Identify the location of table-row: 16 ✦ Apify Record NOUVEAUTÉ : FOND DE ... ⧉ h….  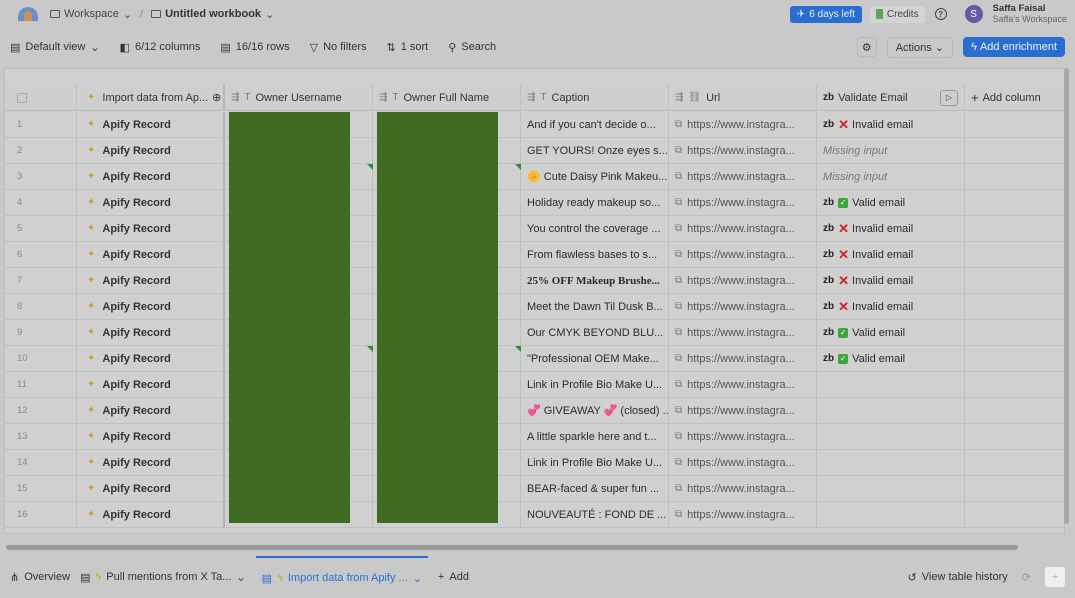
(534, 515).